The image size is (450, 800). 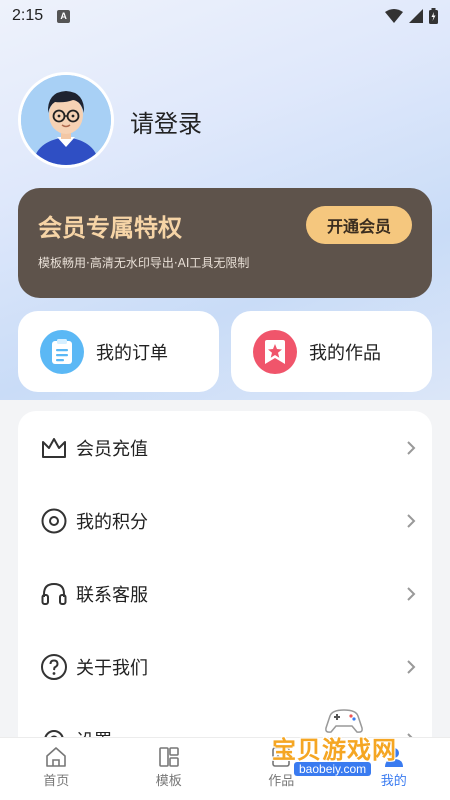 What do you see at coordinates (166, 121) in the screenshot?
I see `login-prompt: 请登录` at bounding box center [166, 121].